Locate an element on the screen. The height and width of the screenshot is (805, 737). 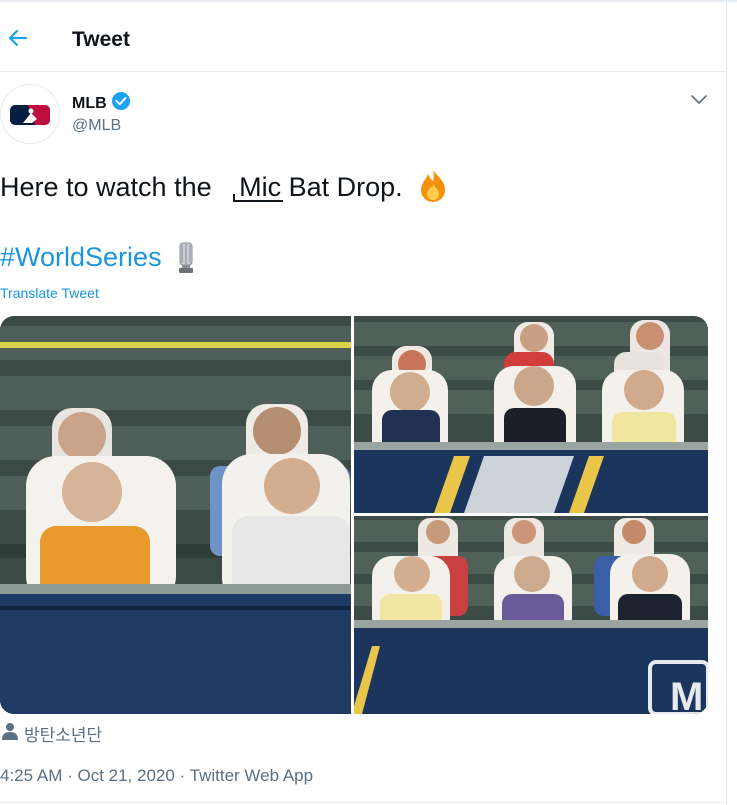
strike-line is located at coordinates (258, 201).